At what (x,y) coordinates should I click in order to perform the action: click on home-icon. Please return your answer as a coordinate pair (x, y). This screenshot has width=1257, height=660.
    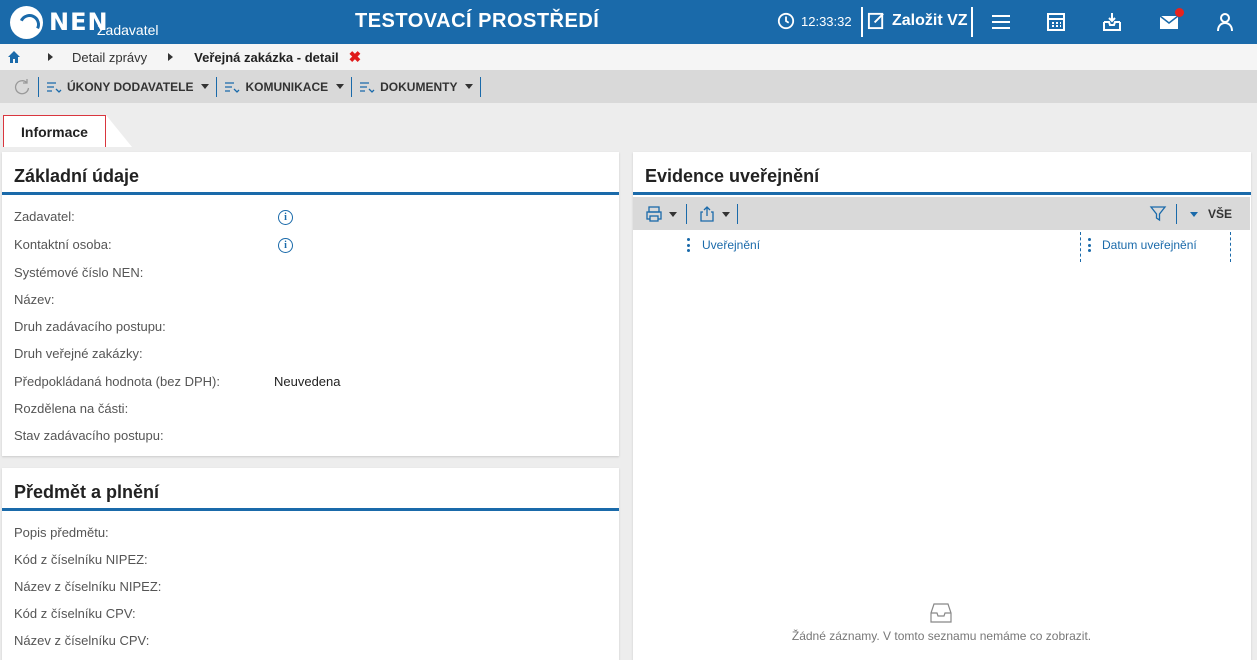
    Looking at the image, I should click on (14, 57).